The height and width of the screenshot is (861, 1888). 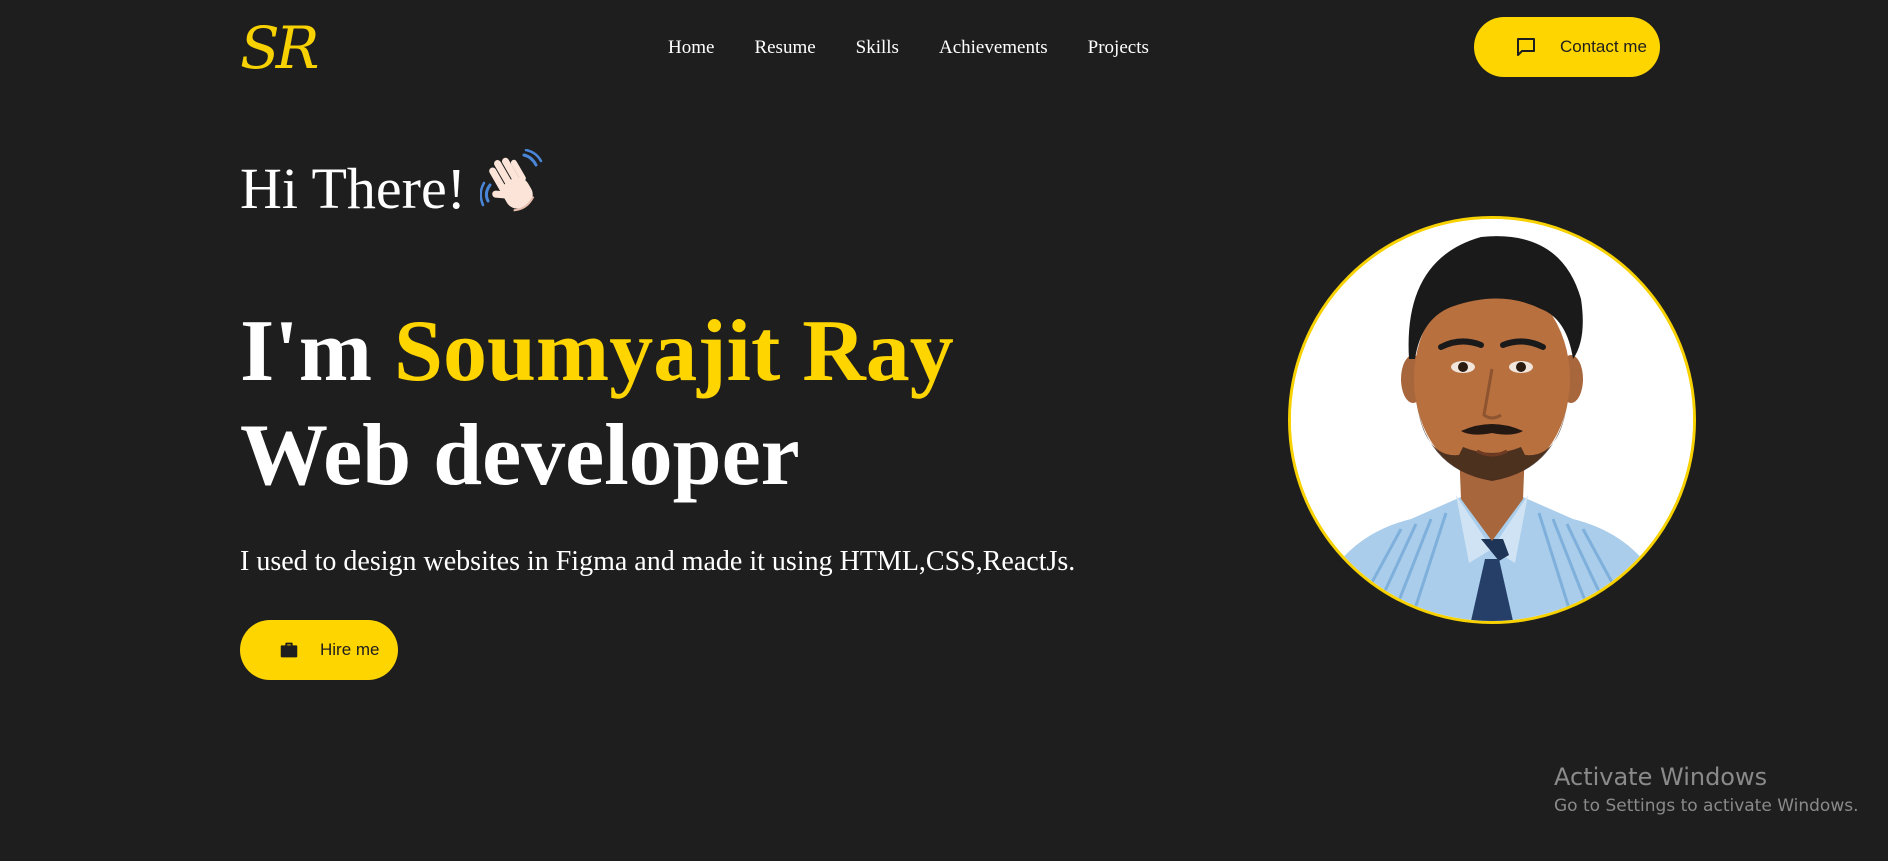 I want to click on nav-projects: Projects, so click(x=1118, y=48).